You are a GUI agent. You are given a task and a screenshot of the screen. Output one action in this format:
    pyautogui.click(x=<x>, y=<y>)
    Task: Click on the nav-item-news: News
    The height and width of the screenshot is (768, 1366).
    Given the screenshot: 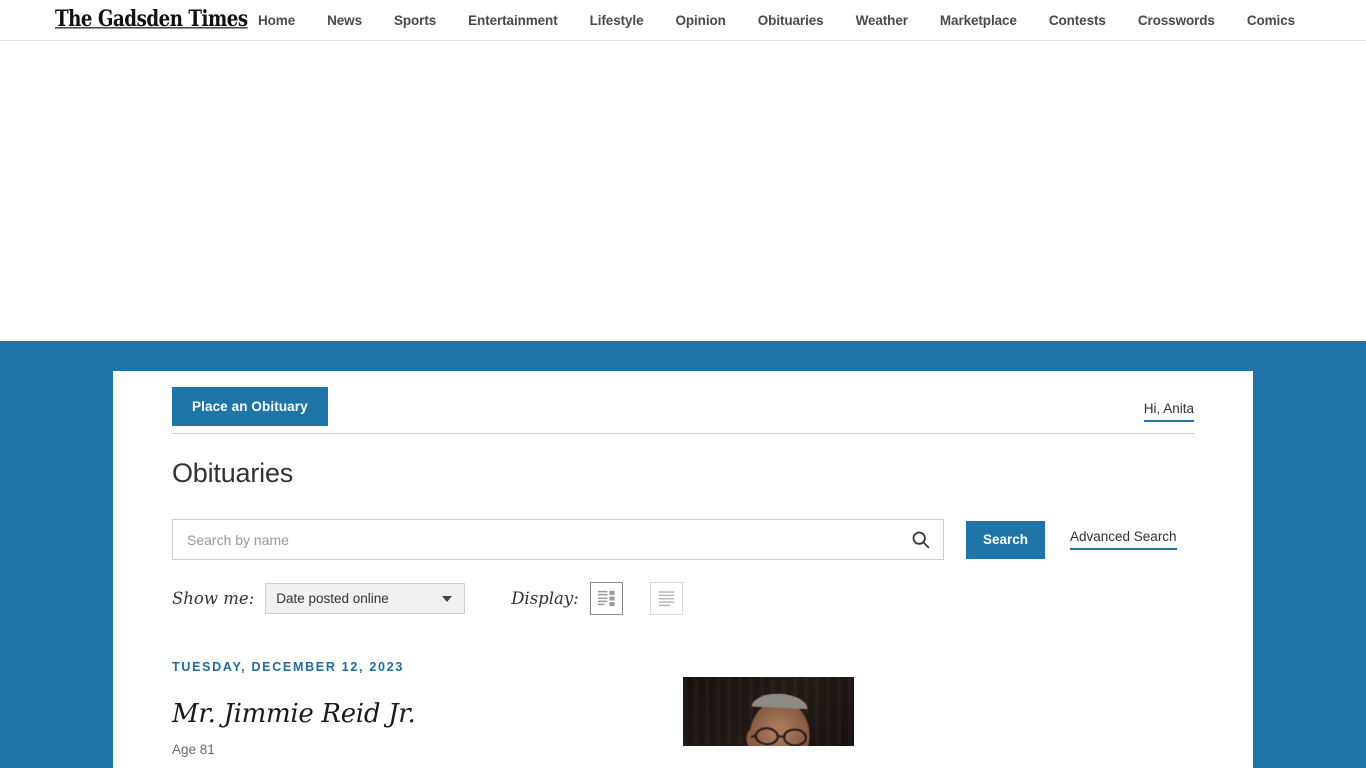 What is the action you would take?
    pyautogui.click(x=344, y=20)
    